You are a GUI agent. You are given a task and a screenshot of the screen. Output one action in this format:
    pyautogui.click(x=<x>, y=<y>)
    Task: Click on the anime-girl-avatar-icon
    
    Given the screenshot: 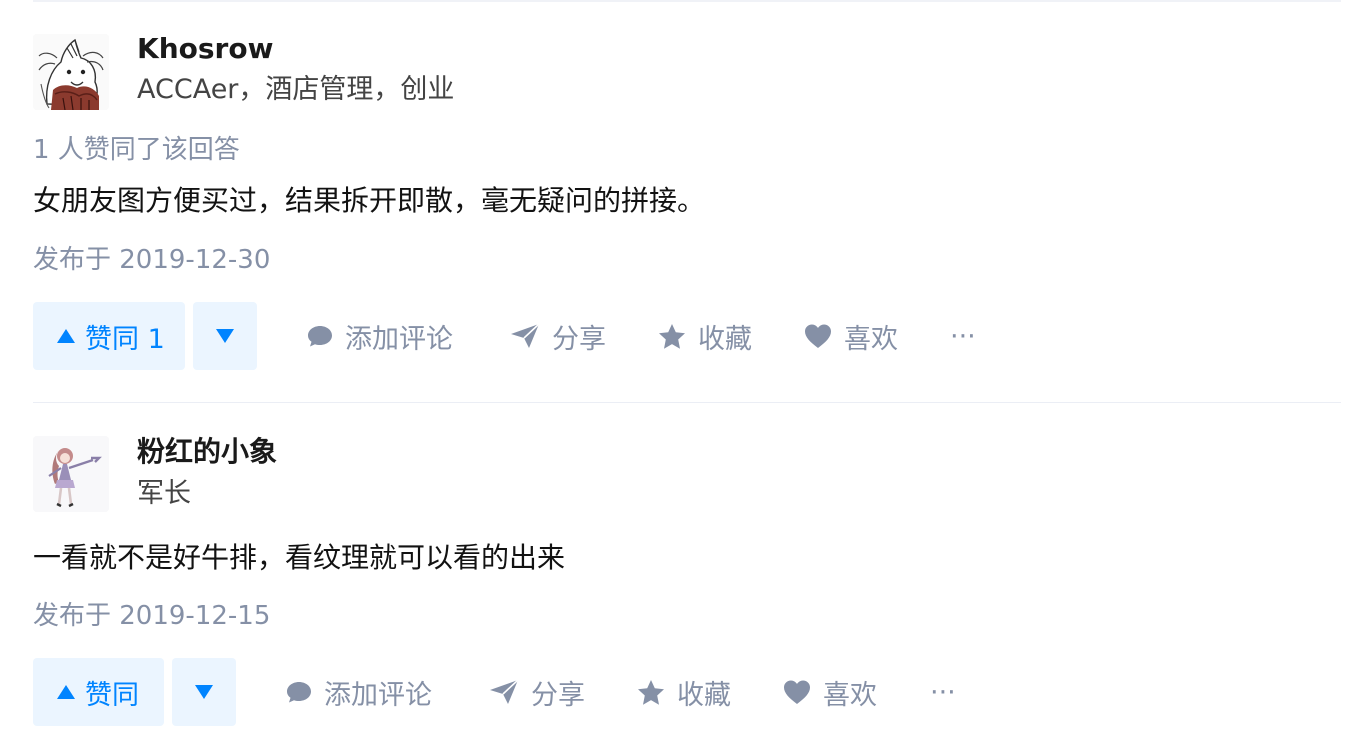 What is the action you would take?
    pyautogui.click(x=71, y=474)
    